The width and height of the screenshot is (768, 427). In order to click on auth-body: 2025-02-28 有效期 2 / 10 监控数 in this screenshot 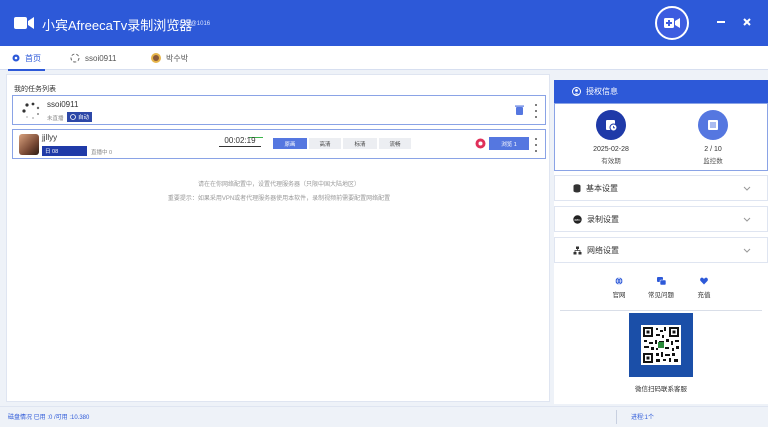, I will do `click(661, 137)`.